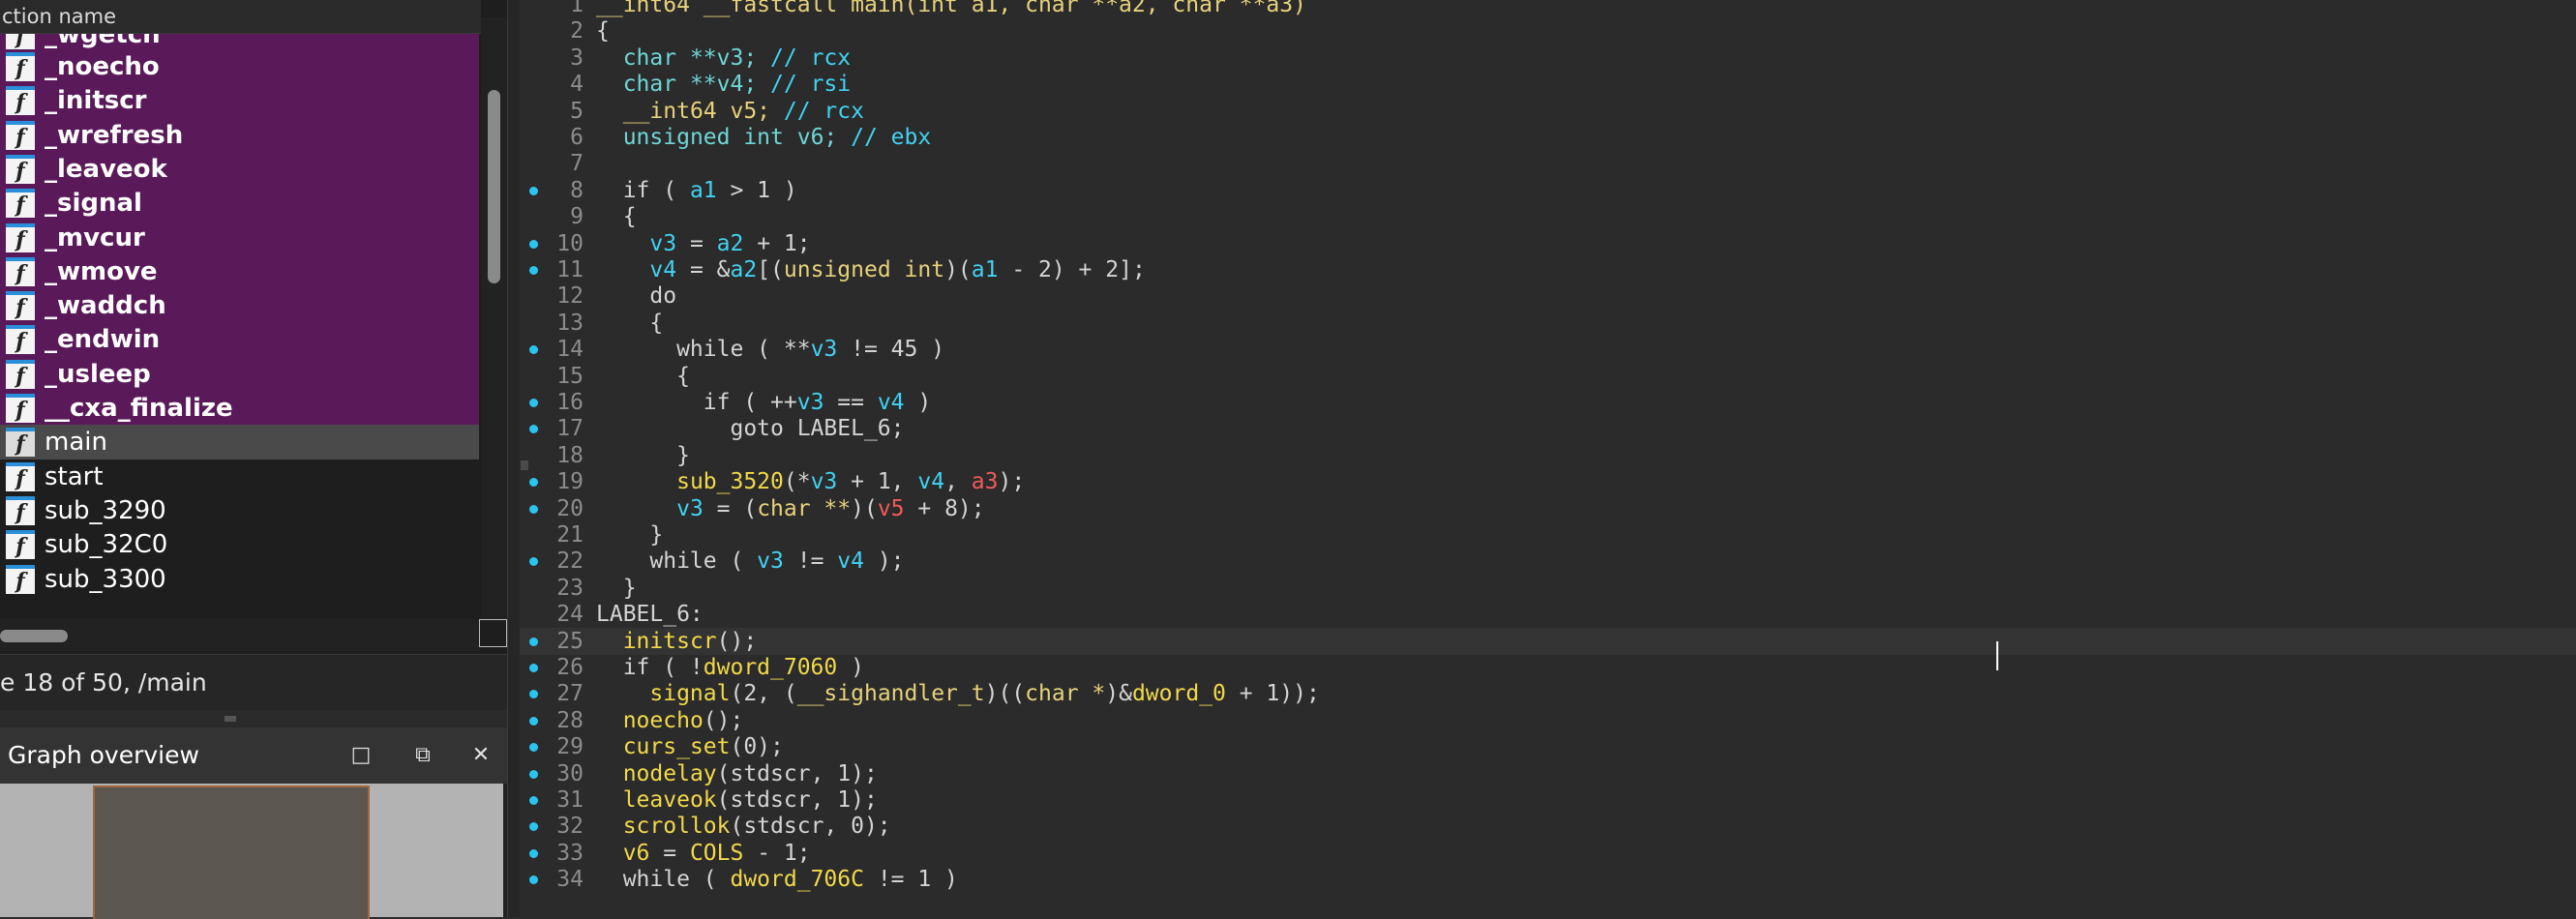 The width and height of the screenshot is (2576, 919). Describe the element at coordinates (650, 614) in the screenshot. I see `code-text: LABEL_6:` at that location.